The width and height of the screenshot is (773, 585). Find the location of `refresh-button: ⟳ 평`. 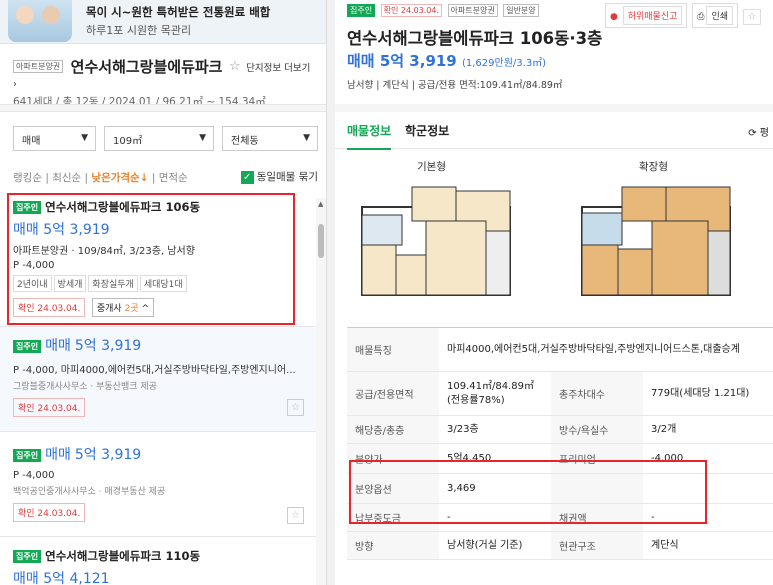

refresh-button: ⟳ 평 is located at coordinates (758, 131).